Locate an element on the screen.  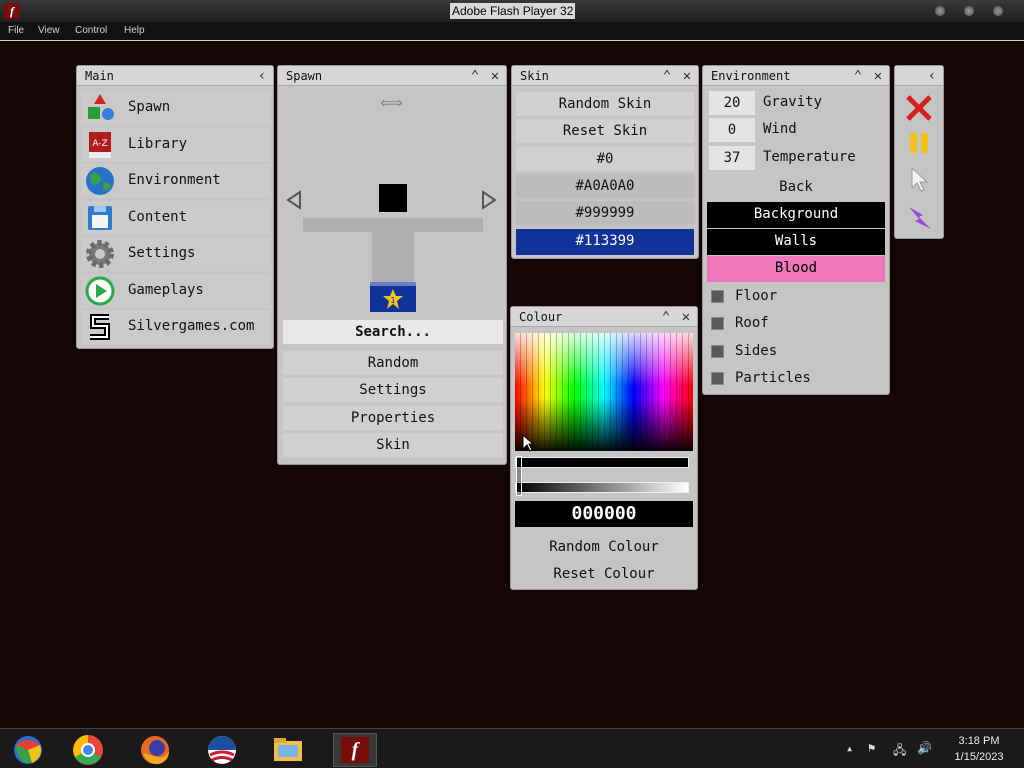
minimize-button is located at coordinates (940, 11).